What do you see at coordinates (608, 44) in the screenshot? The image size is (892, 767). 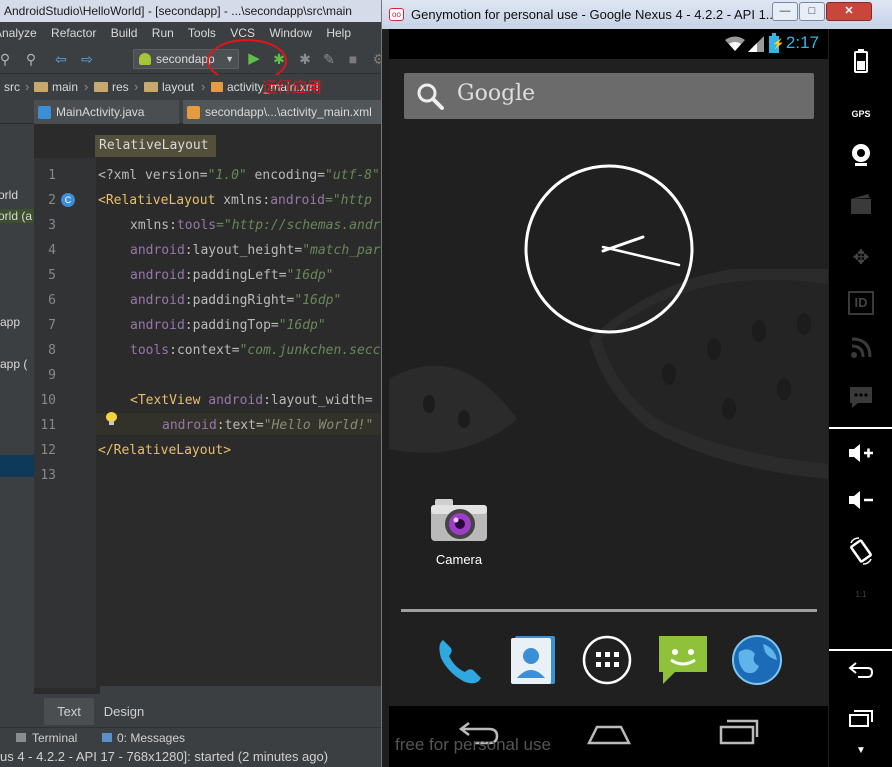 I see `android-status-bar: ⚡ 2:17` at bounding box center [608, 44].